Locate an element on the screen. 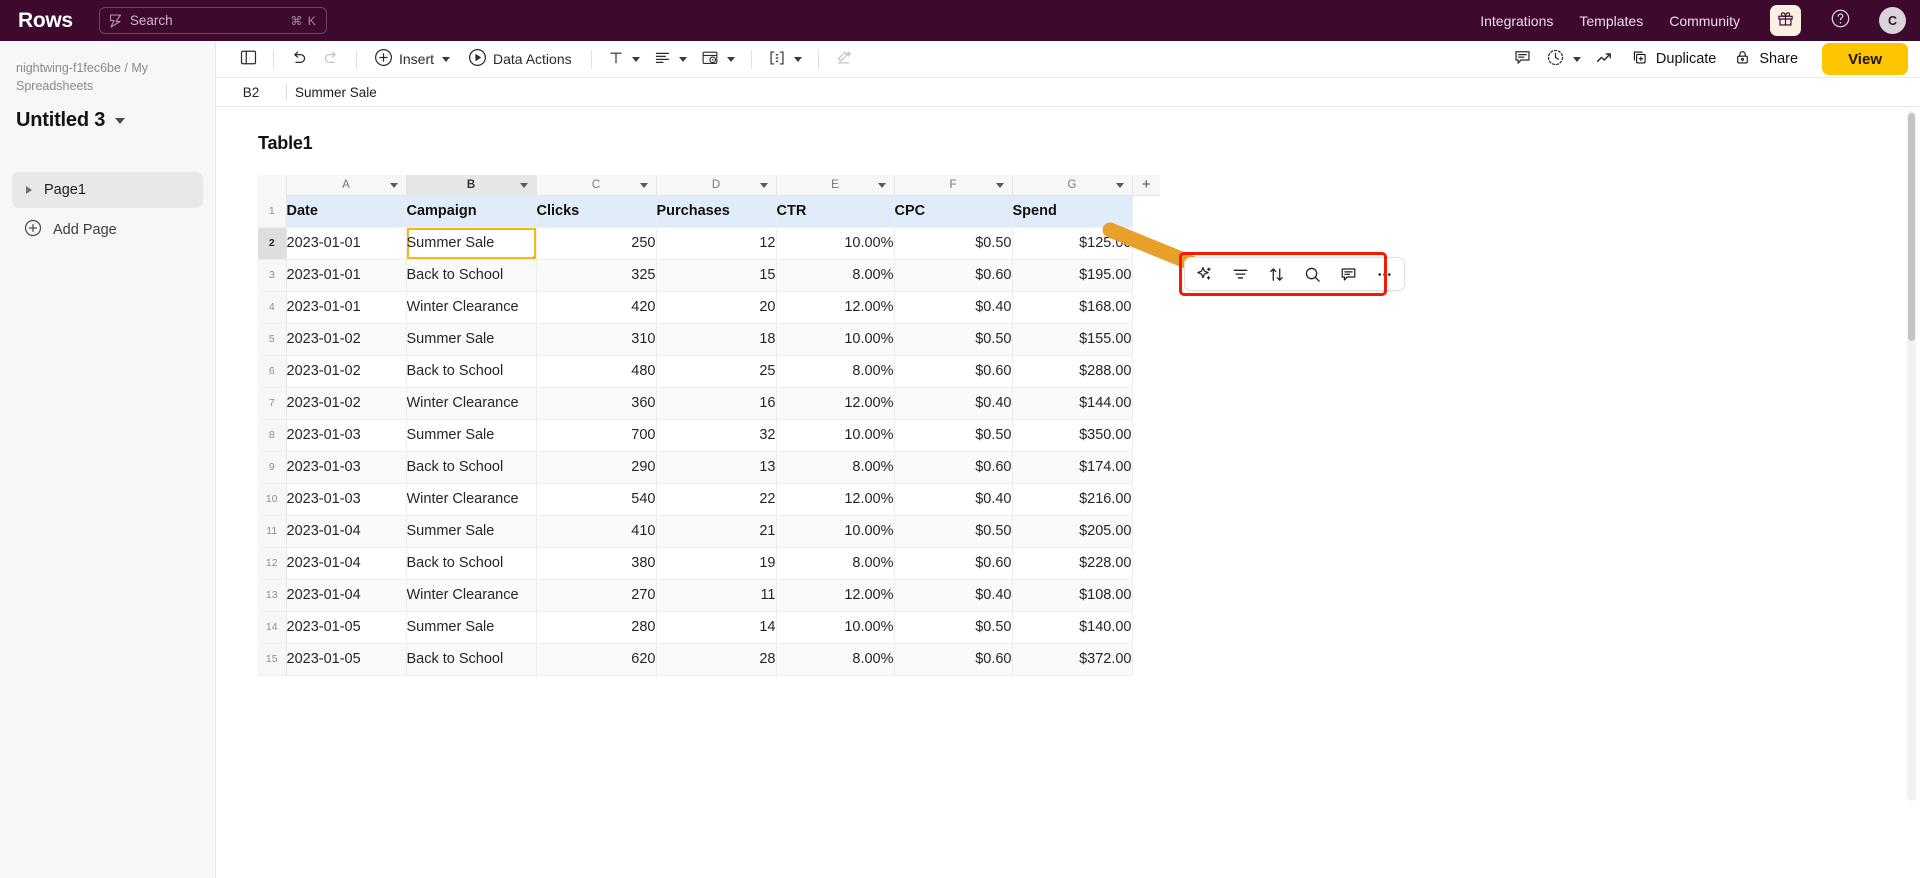 This screenshot has height=878, width=1920. row-number: 9 is located at coordinates (272, 467).